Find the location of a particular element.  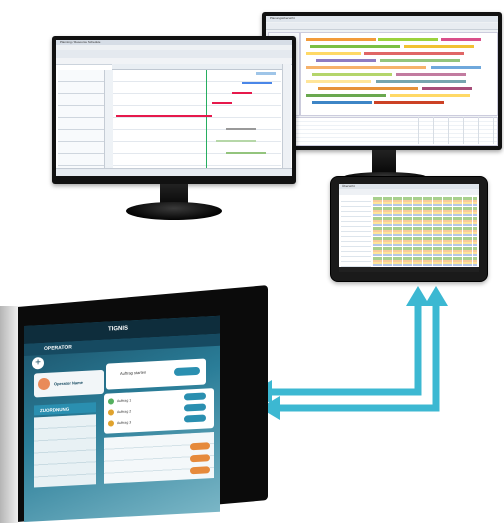

start-button is located at coordinates (187, 371).